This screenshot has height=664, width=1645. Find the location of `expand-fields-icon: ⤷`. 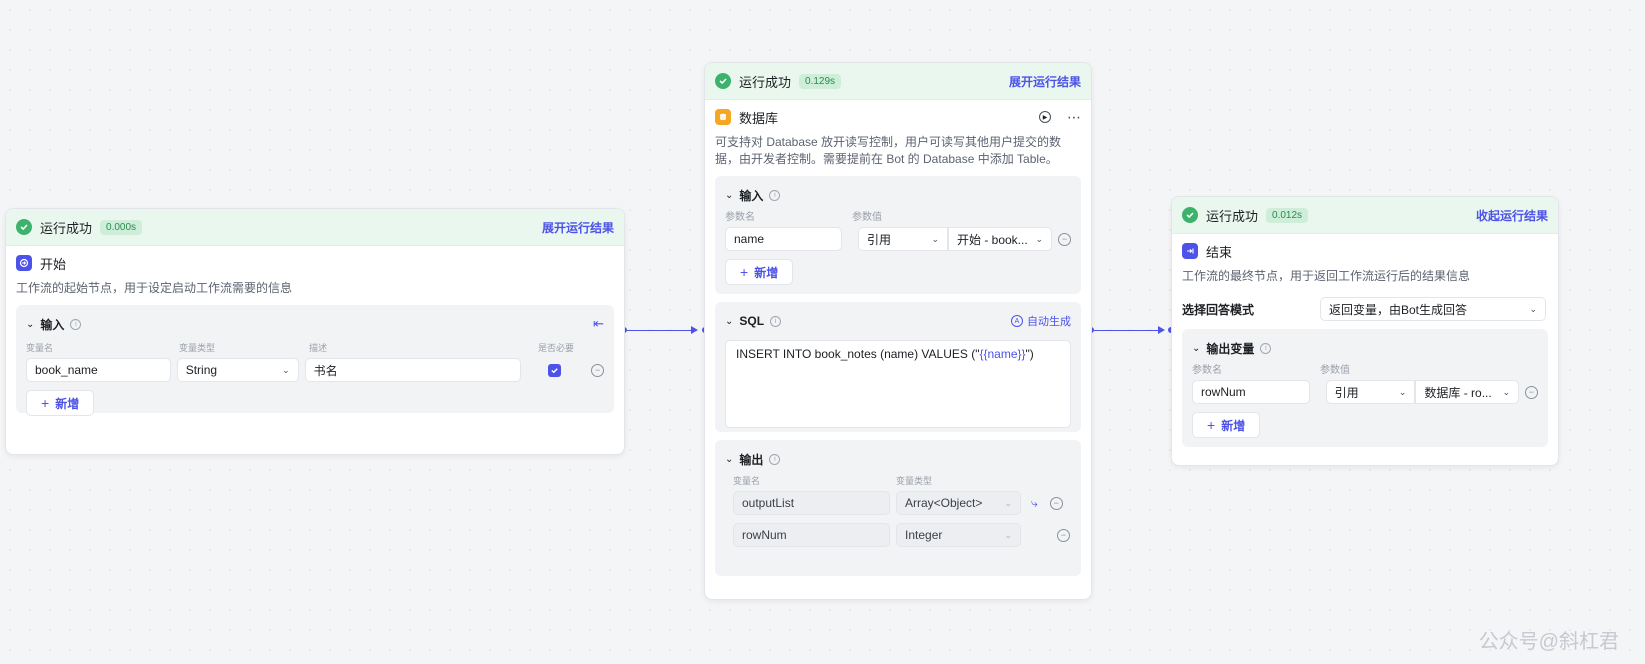

expand-fields-icon: ⤷ is located at coordinates (1034, 503).